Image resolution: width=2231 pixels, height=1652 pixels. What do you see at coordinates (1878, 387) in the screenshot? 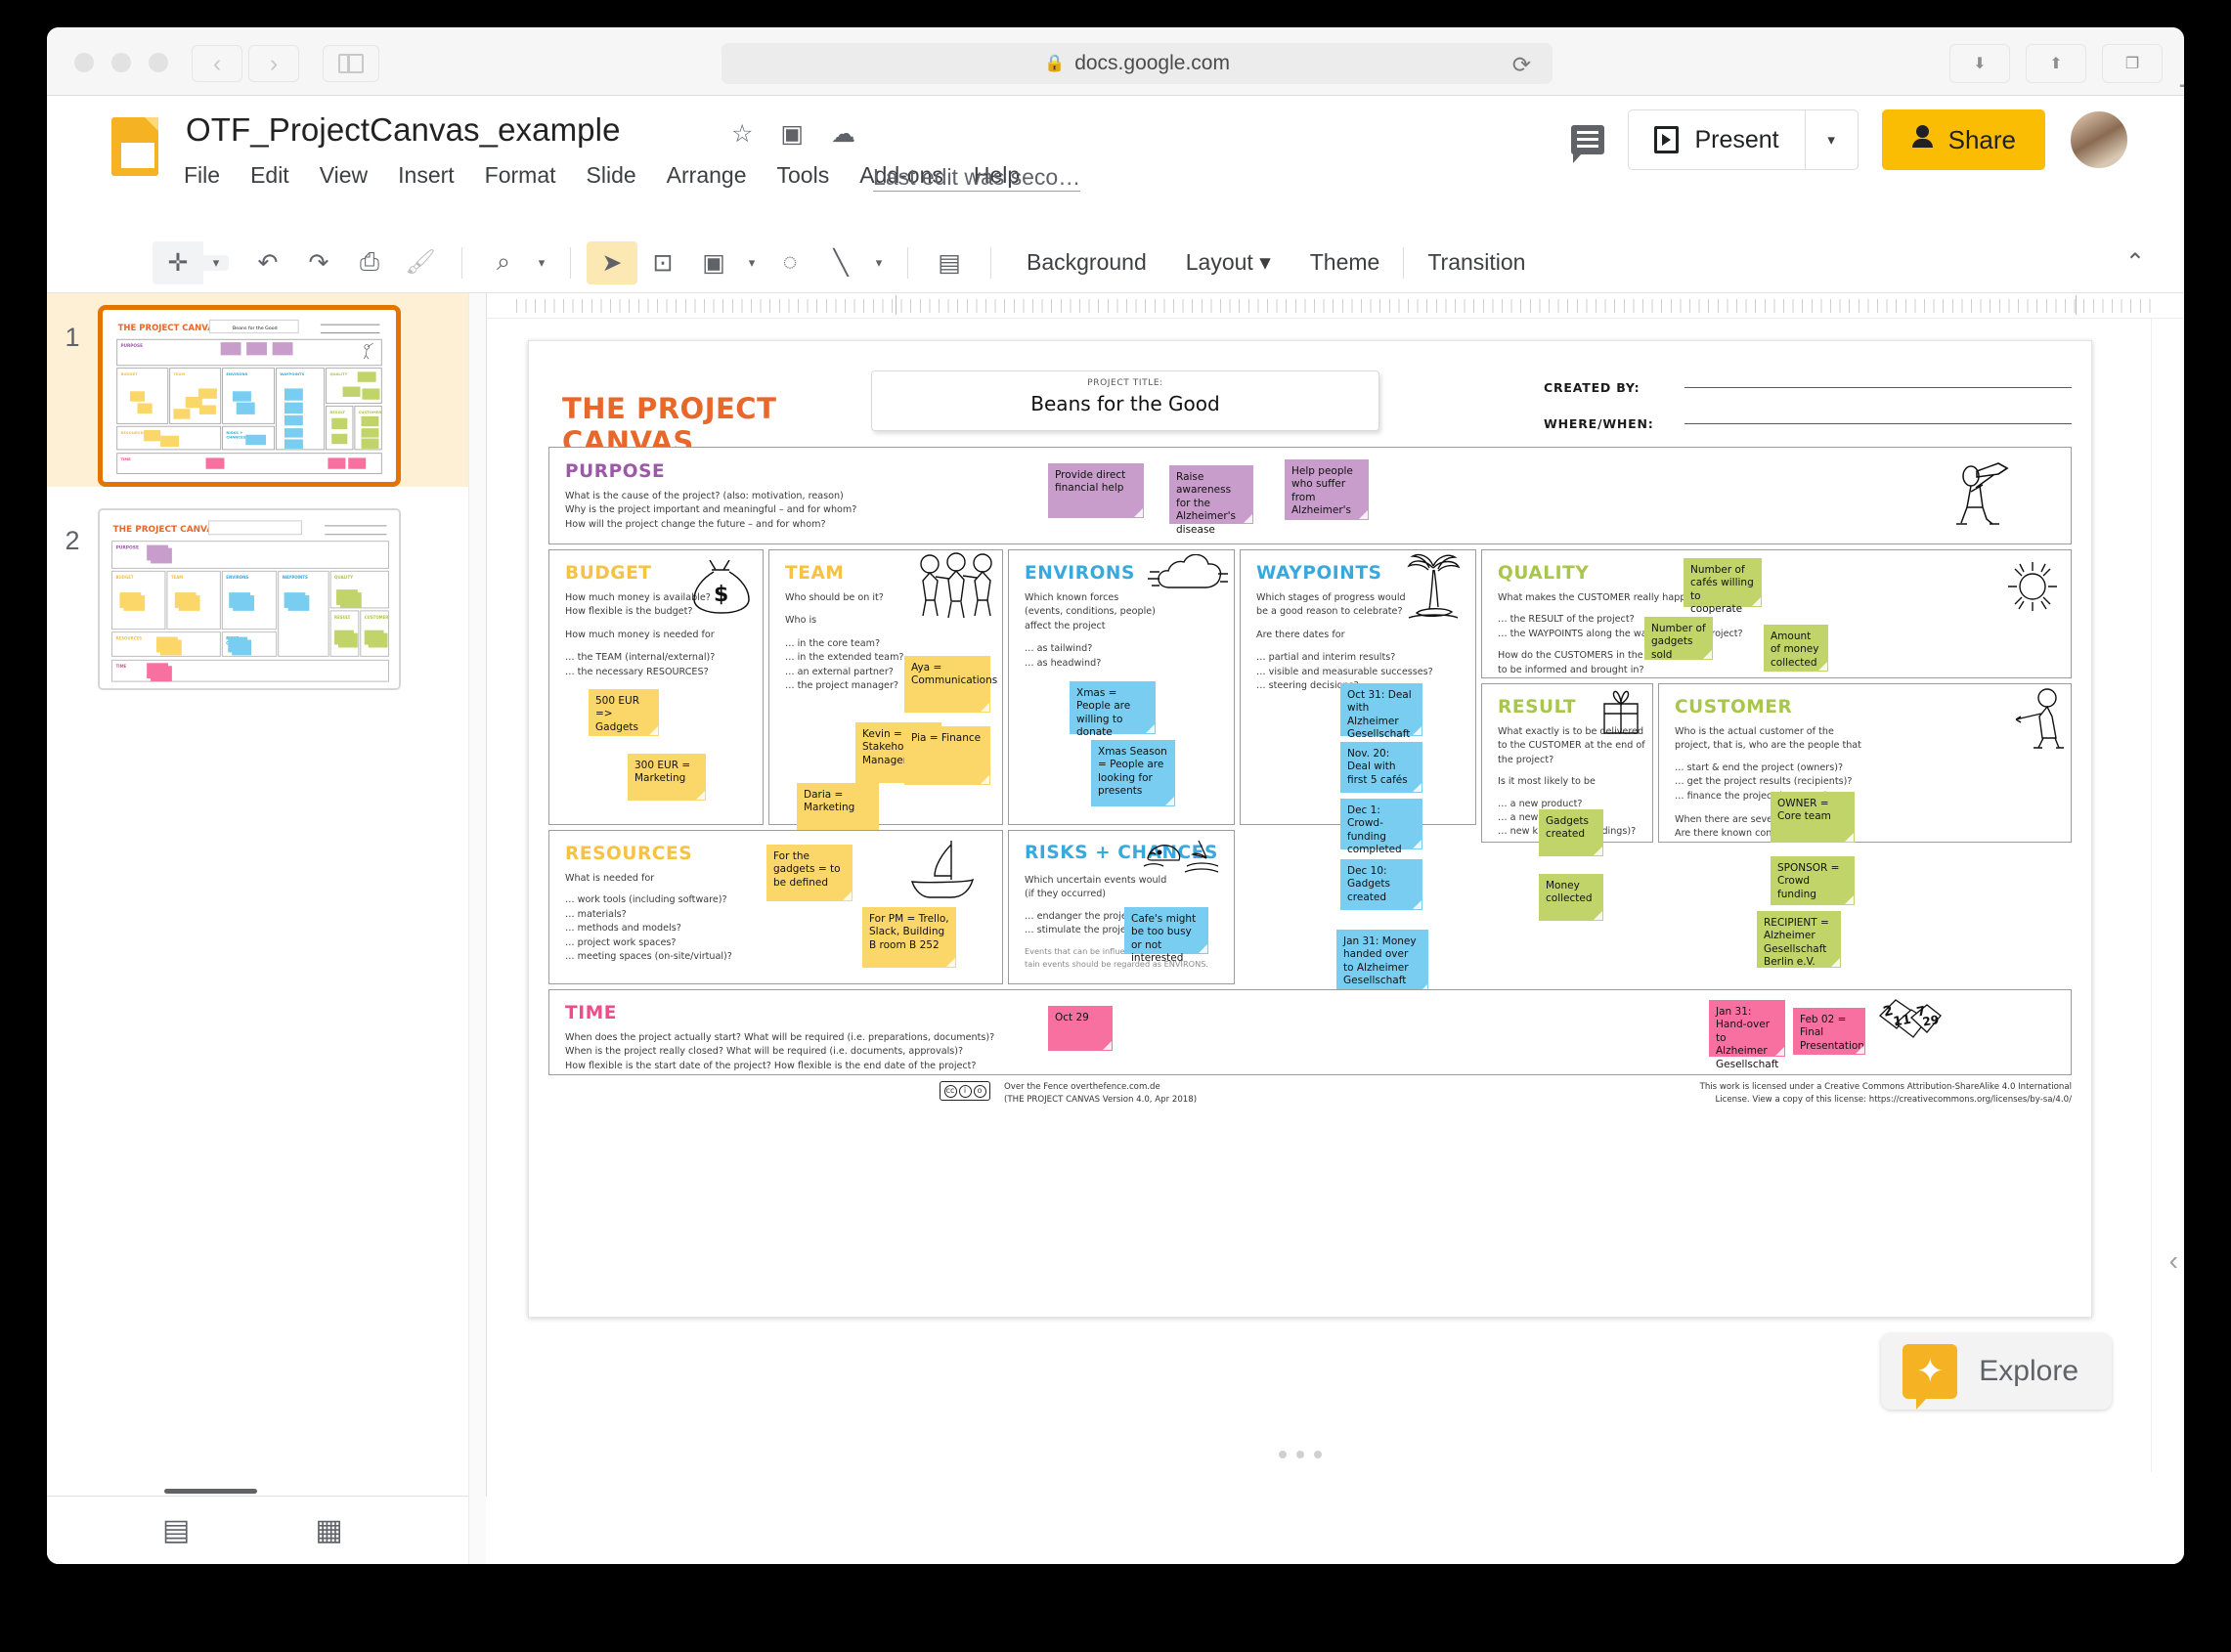
I see `created-by-line` at bounding box center [1878, 387].